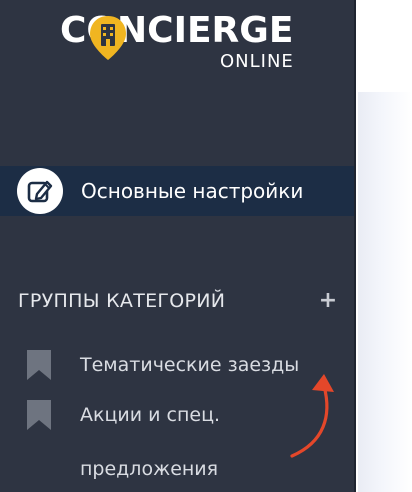 The width and height of the screenshot is (412, 492). What do you see at coordinates (178, 41) in the screenshot?
I see `logo: CONCIERGE ONLINE` at bounding box center [178, 41].